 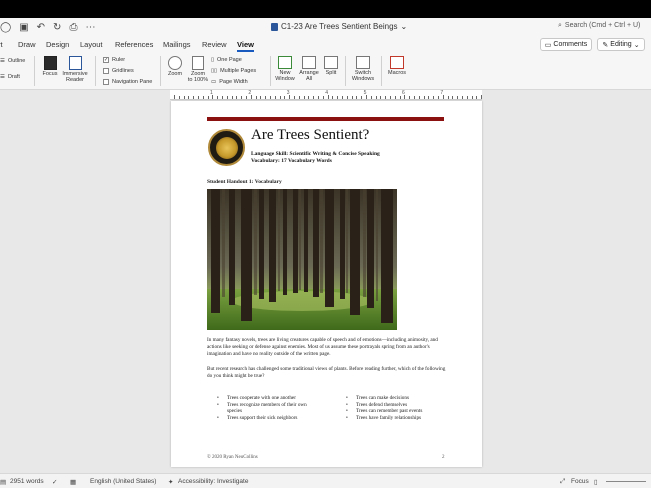 I want to click on arrange-all-button: Arrange All, so click(x=309, y=69).